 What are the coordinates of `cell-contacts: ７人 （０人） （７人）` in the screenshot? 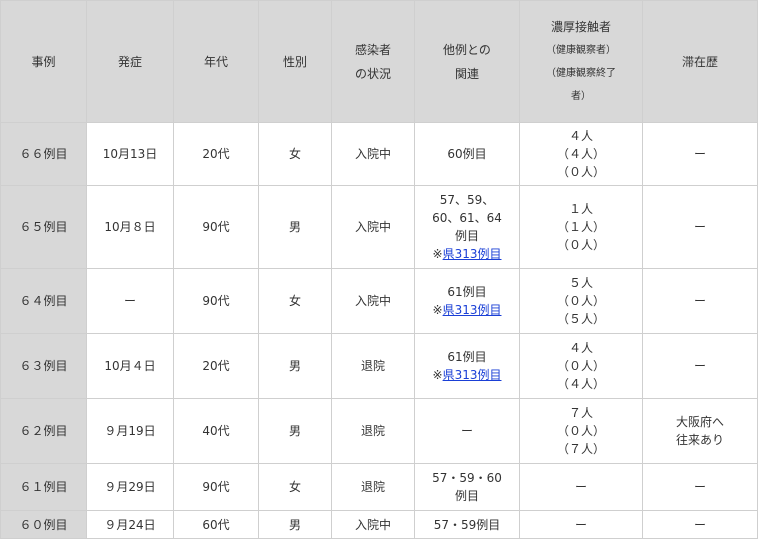 It's located at (581, 431).